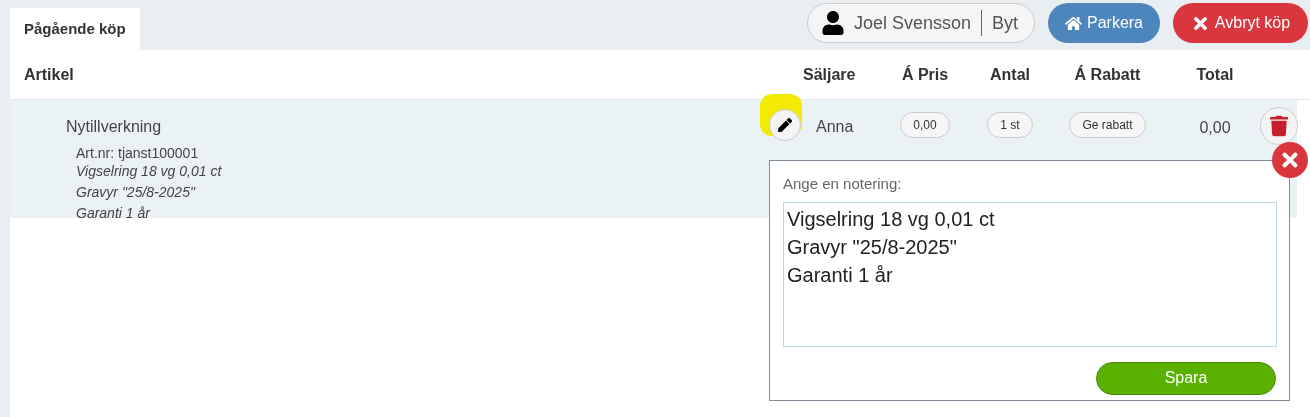 This screenshot has height=417, width=1310. What do you see at coordinates (785, 125) in the screenshot?
I see `pen-icon` at bounding box center [785, 125].